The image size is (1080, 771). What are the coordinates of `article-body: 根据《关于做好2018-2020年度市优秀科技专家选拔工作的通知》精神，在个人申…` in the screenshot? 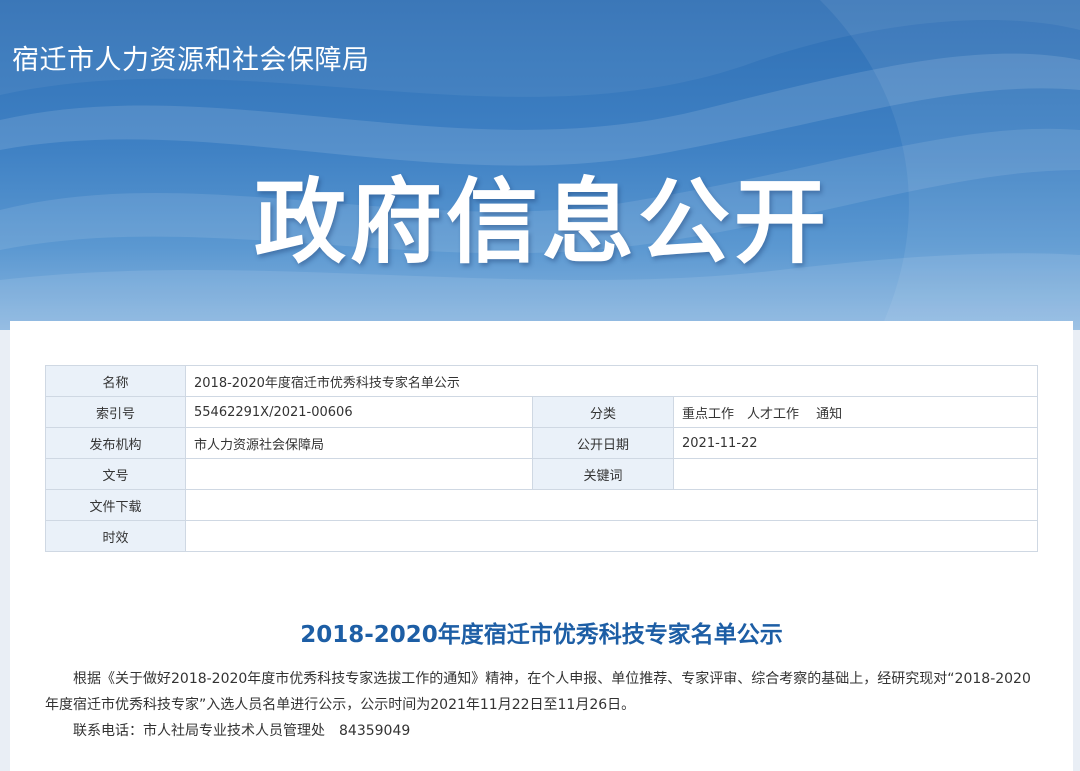 It's located at (542, 705).